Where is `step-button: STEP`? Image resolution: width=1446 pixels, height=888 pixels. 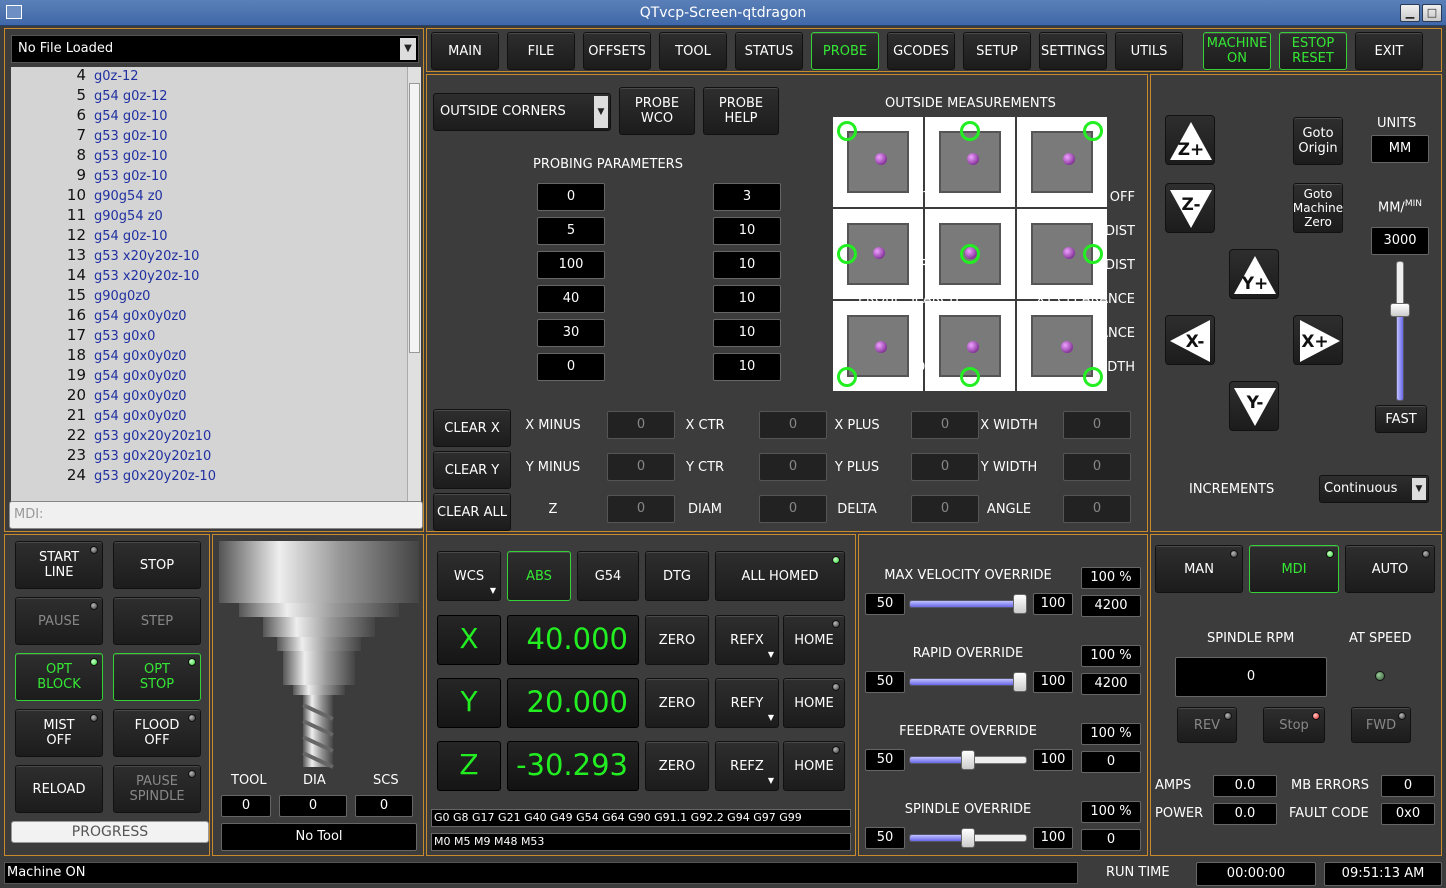
step-button: STEP is located at coordinates (157, 621).